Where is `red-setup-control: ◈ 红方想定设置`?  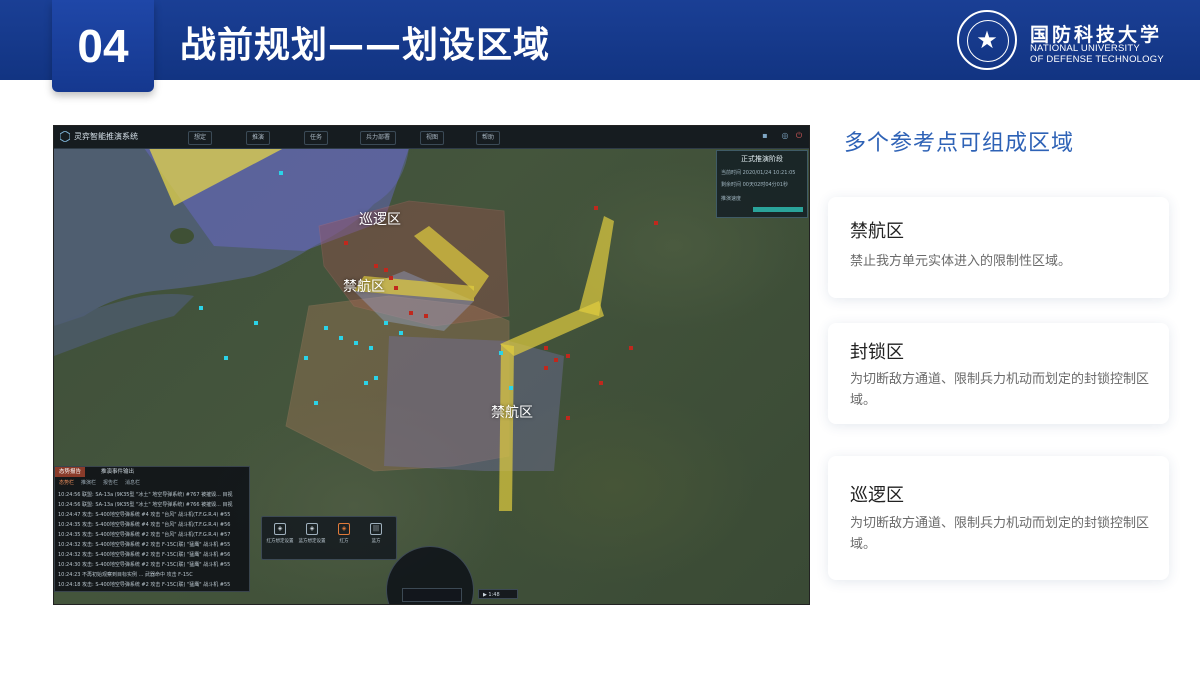
red-setup-control: ◈ 红方想定设置 is located at coordinates (280, 533).